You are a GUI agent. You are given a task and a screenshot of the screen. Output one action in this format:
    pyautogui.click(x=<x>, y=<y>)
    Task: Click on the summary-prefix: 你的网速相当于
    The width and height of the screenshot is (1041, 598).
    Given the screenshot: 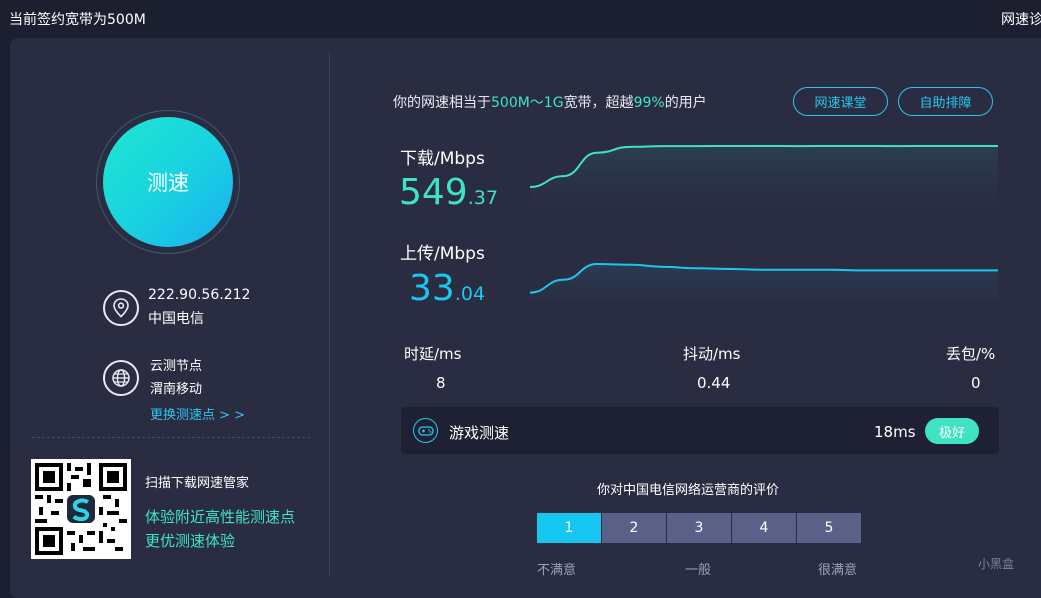 What is the action you would take?
    pyautogui.click(x=442, y=103)
    